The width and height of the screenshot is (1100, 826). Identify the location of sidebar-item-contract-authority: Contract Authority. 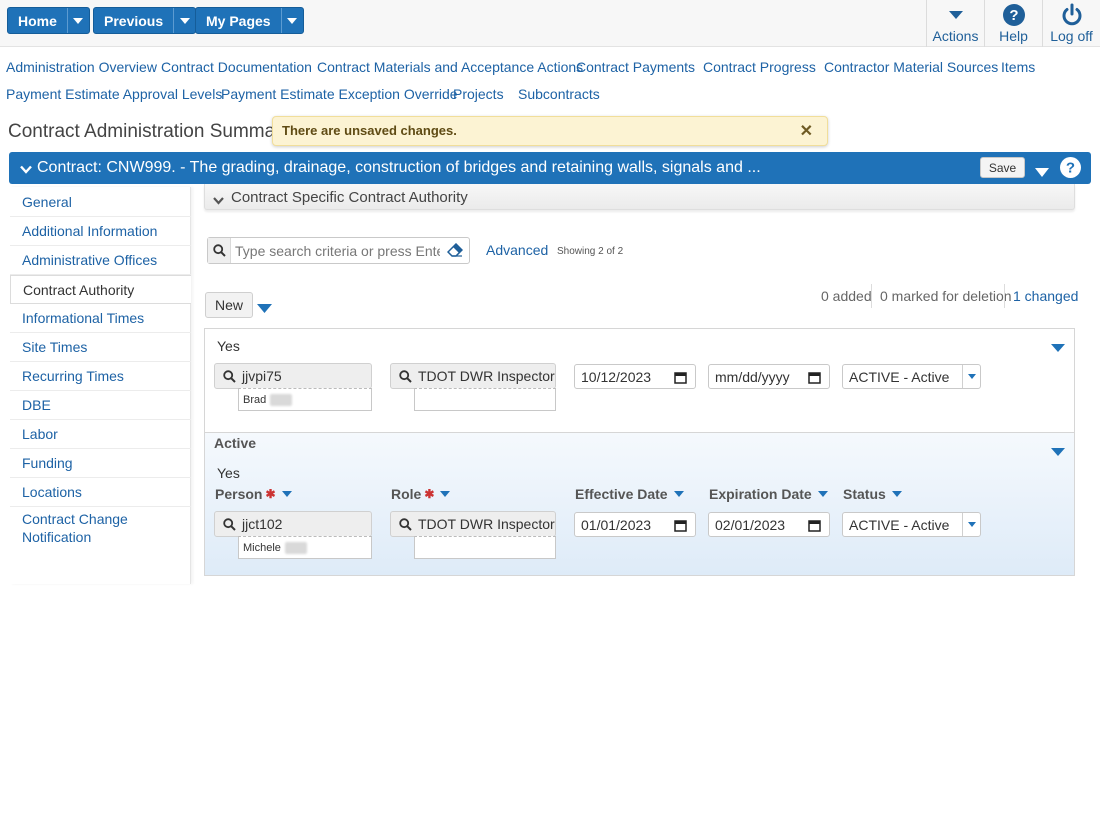
(100, 289).